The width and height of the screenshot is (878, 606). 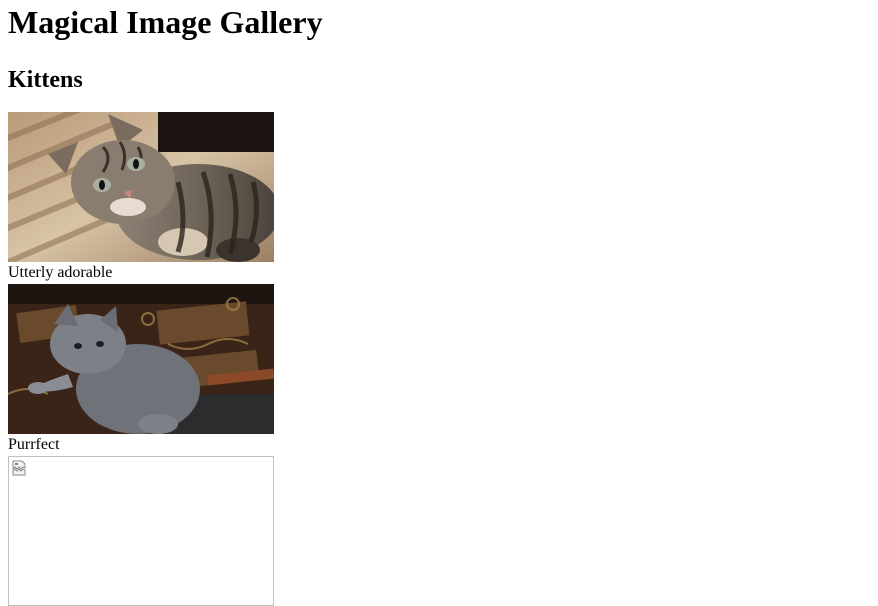 What do you see at coordinates (141, 187) in the screenshot?
I see `tabby-kitten-photo` at bounding box center [141, 187].